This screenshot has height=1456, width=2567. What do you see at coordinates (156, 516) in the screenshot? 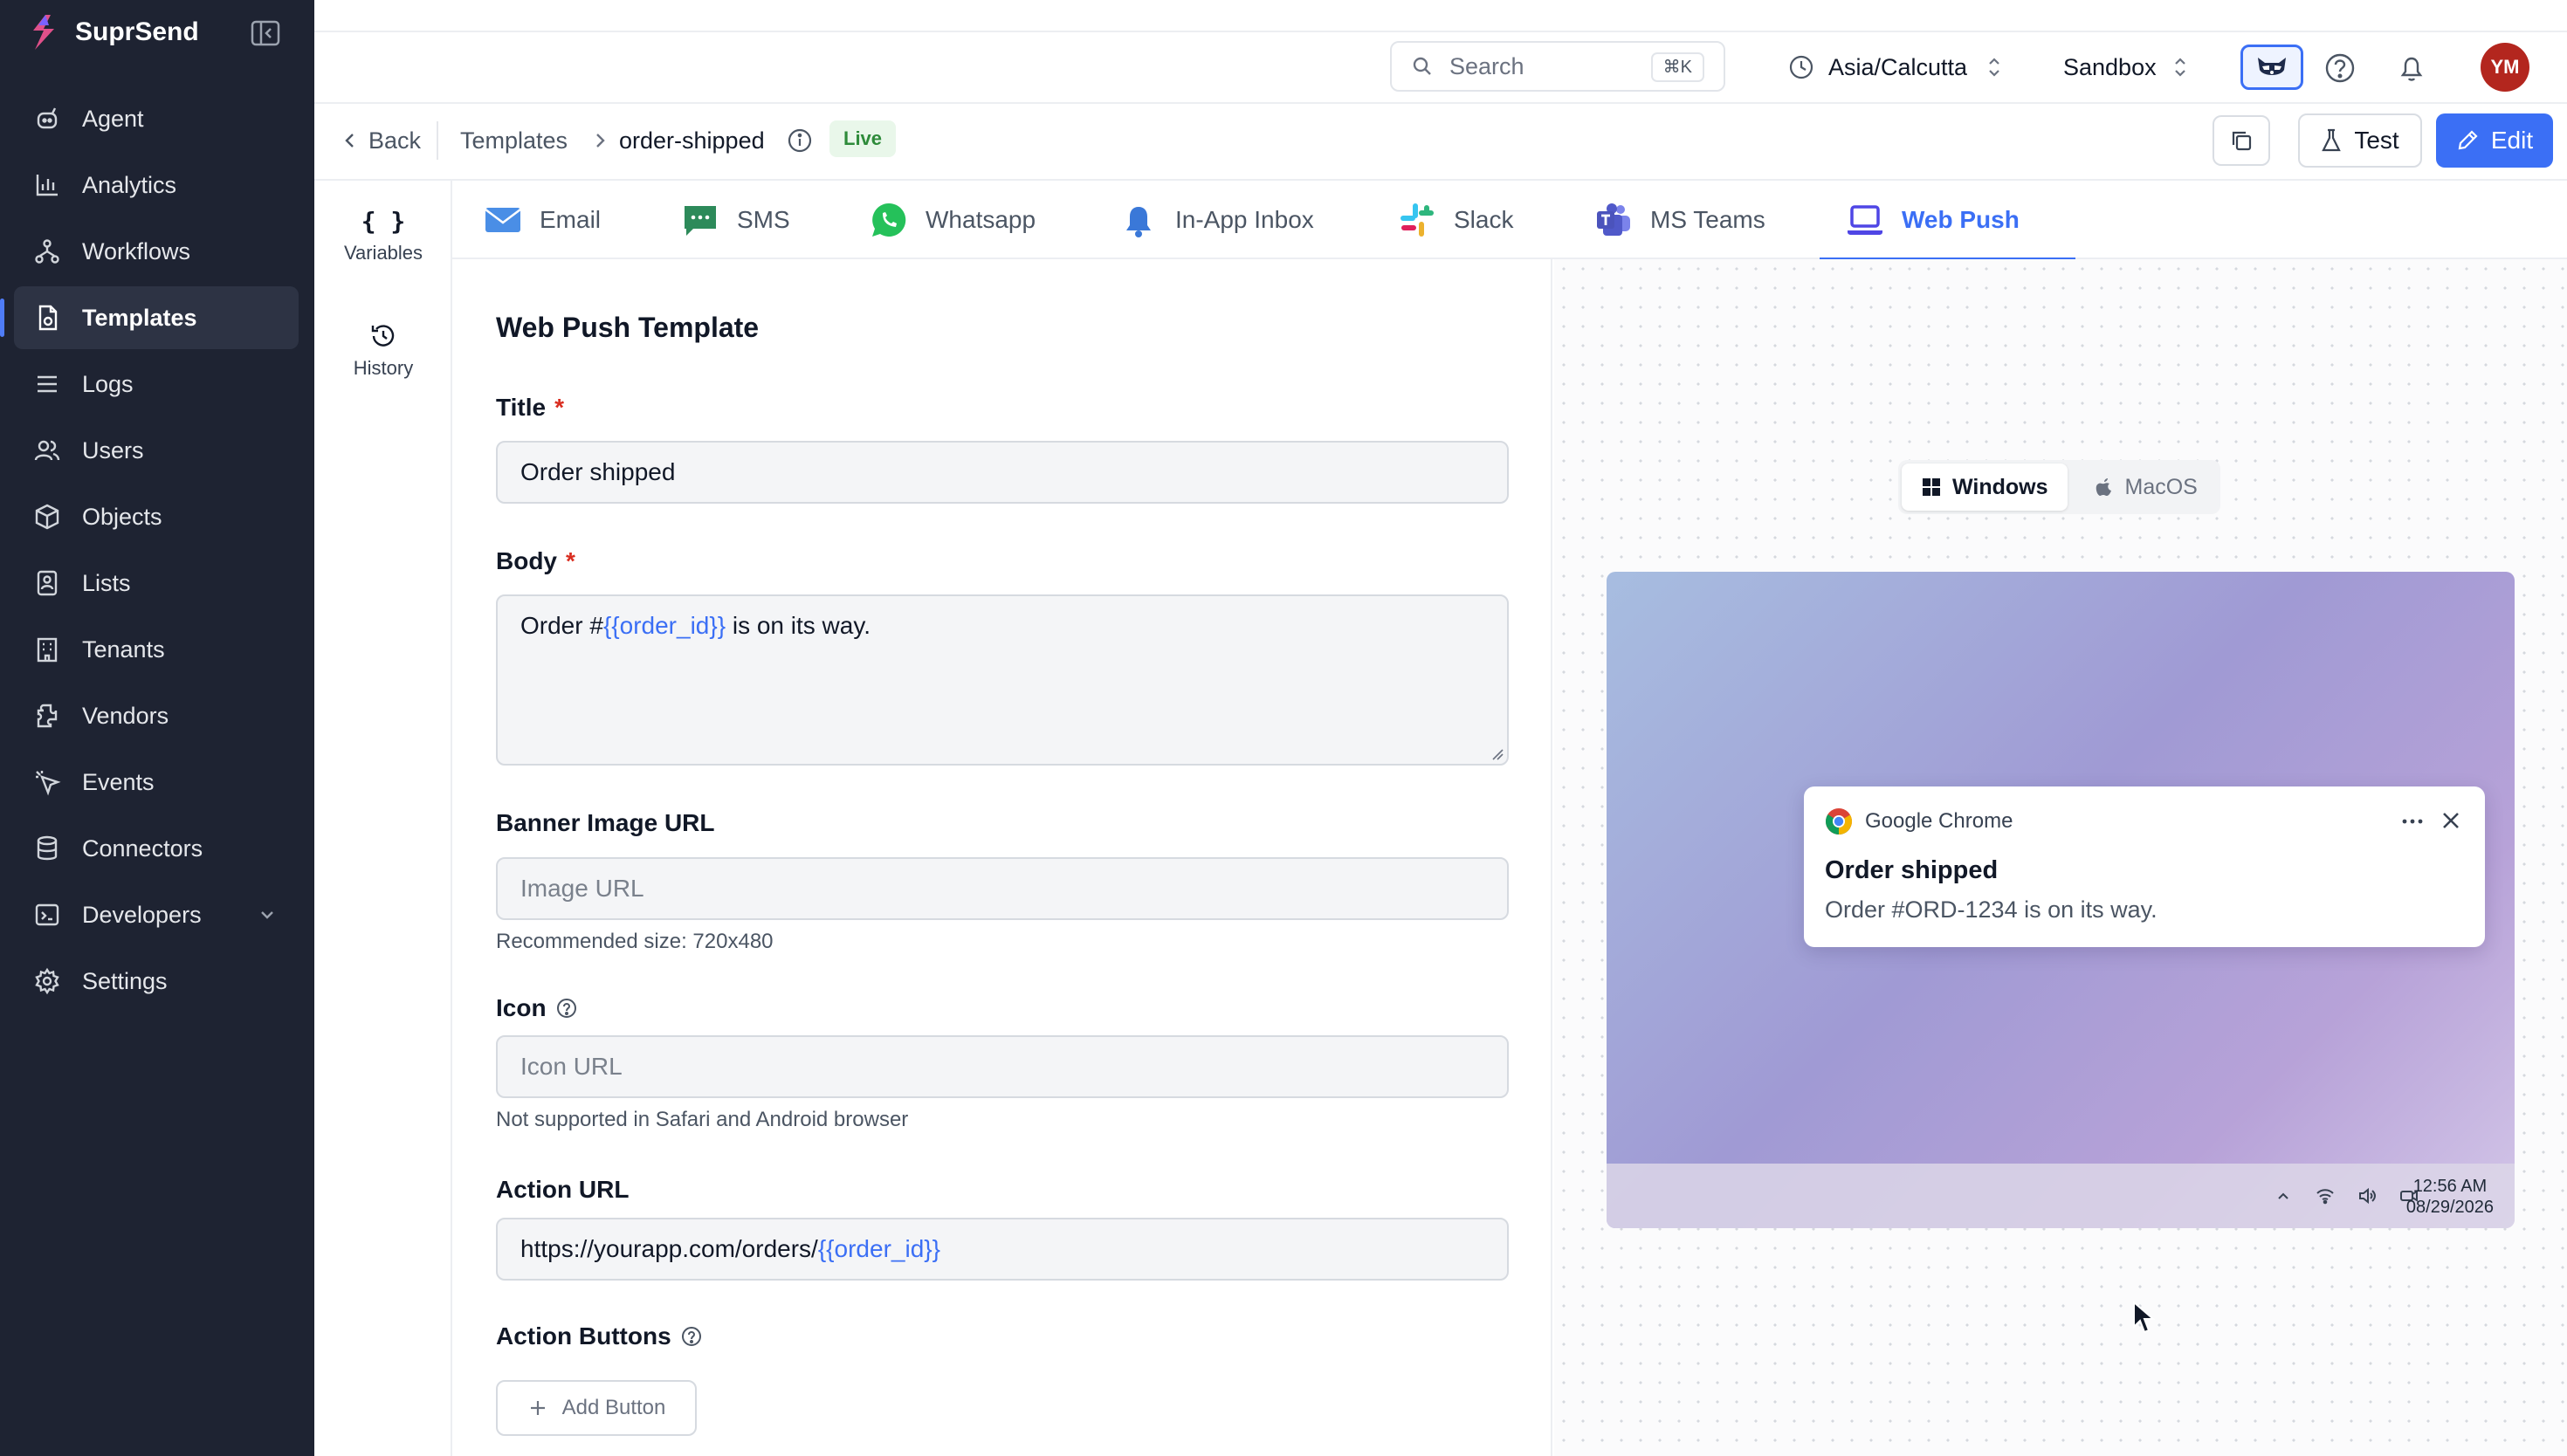
I see `sidebar-item-objects: Objects` at bounding box center [156, 516].